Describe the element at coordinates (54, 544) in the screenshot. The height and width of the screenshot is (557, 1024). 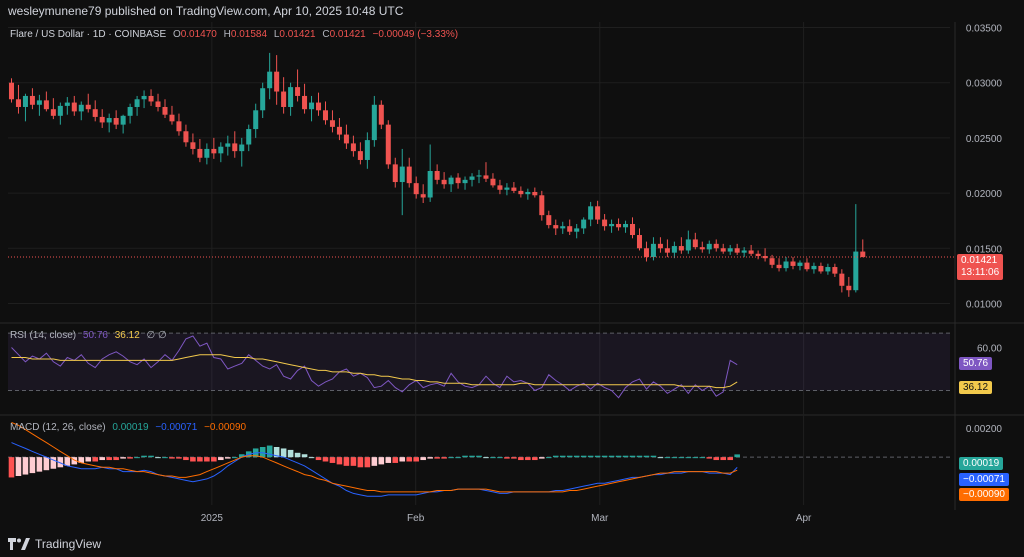
I see `footer-brand: TradingView` at that location.